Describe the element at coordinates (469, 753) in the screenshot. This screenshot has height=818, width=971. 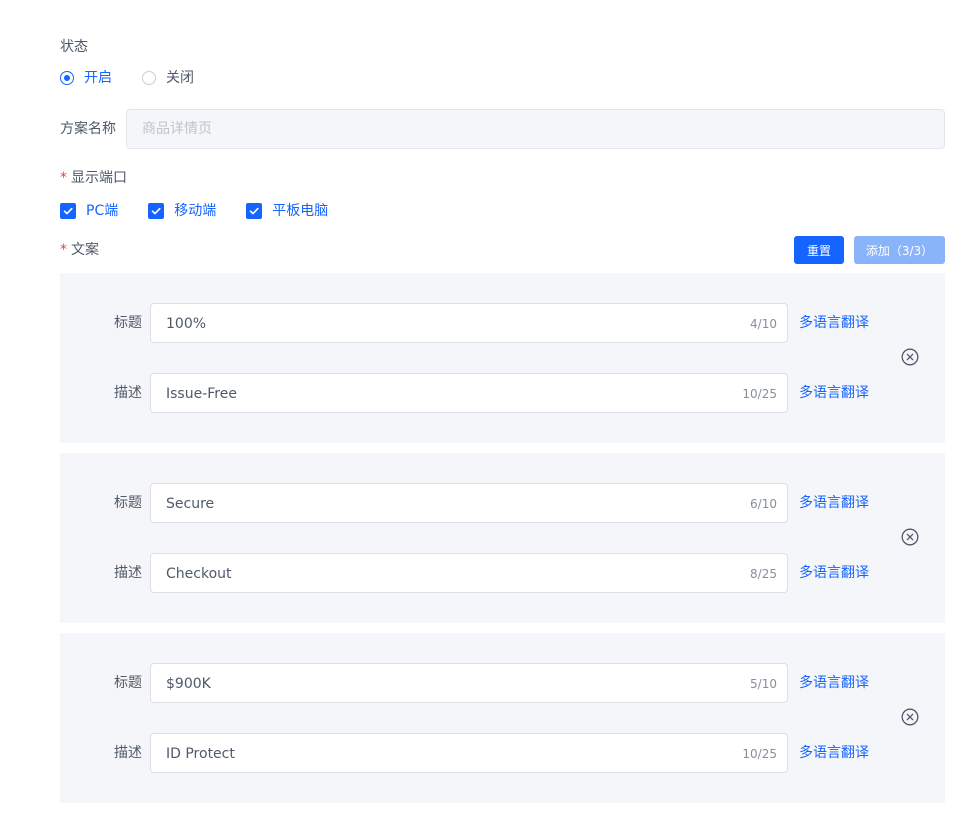
I see `desc-input: ID Protect 10/25` at that location.